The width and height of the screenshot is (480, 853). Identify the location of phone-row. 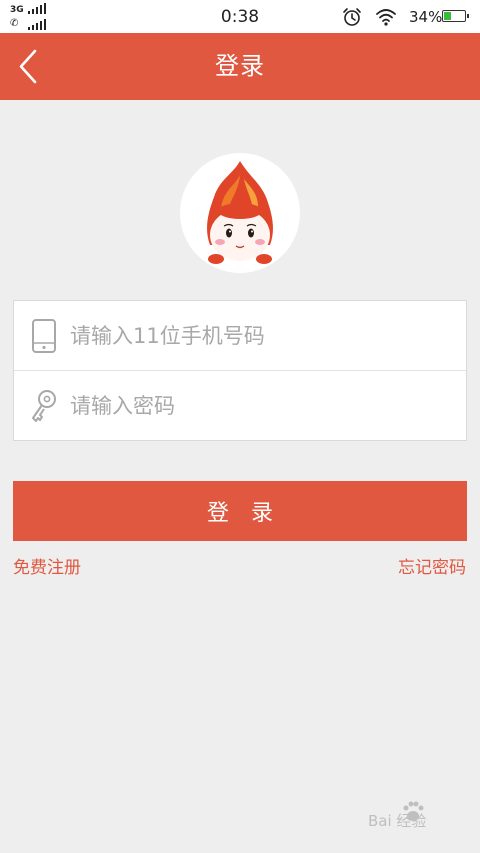
(240, 335).